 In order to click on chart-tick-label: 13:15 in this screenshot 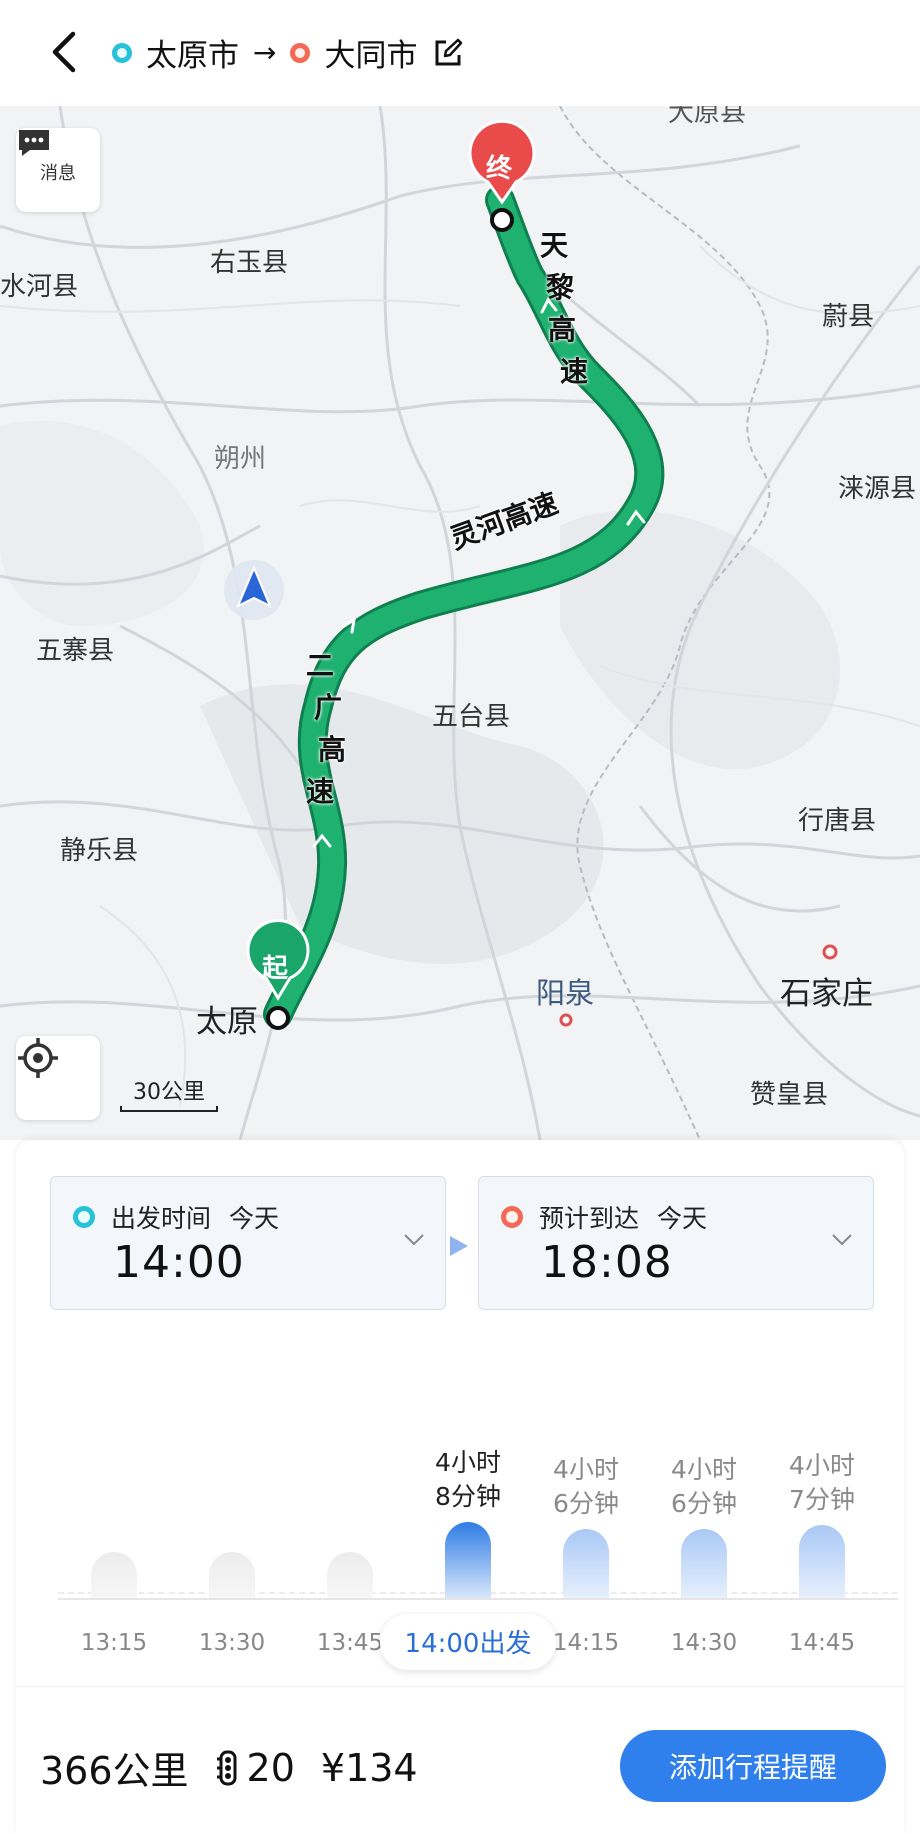, I will do `click(114, 1643)`.